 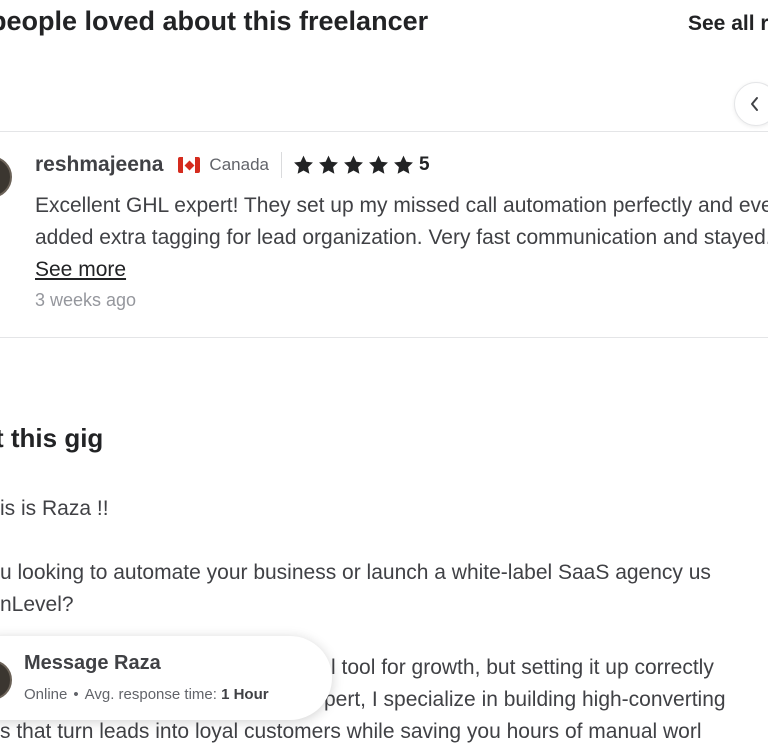 I want to click on response-time-value: 1 Hour, so click(x=245, y=694).